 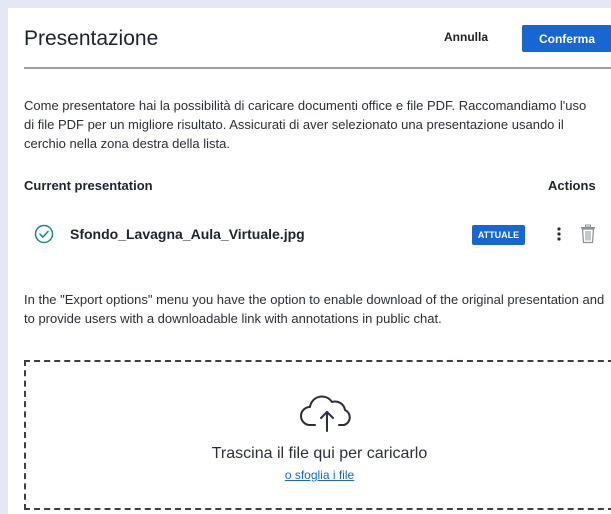 I want to click on presentation-row: Sfondo_Lavagna_Aula_Virtuale.jpg ATTUALE, so click(x=314, y=234).